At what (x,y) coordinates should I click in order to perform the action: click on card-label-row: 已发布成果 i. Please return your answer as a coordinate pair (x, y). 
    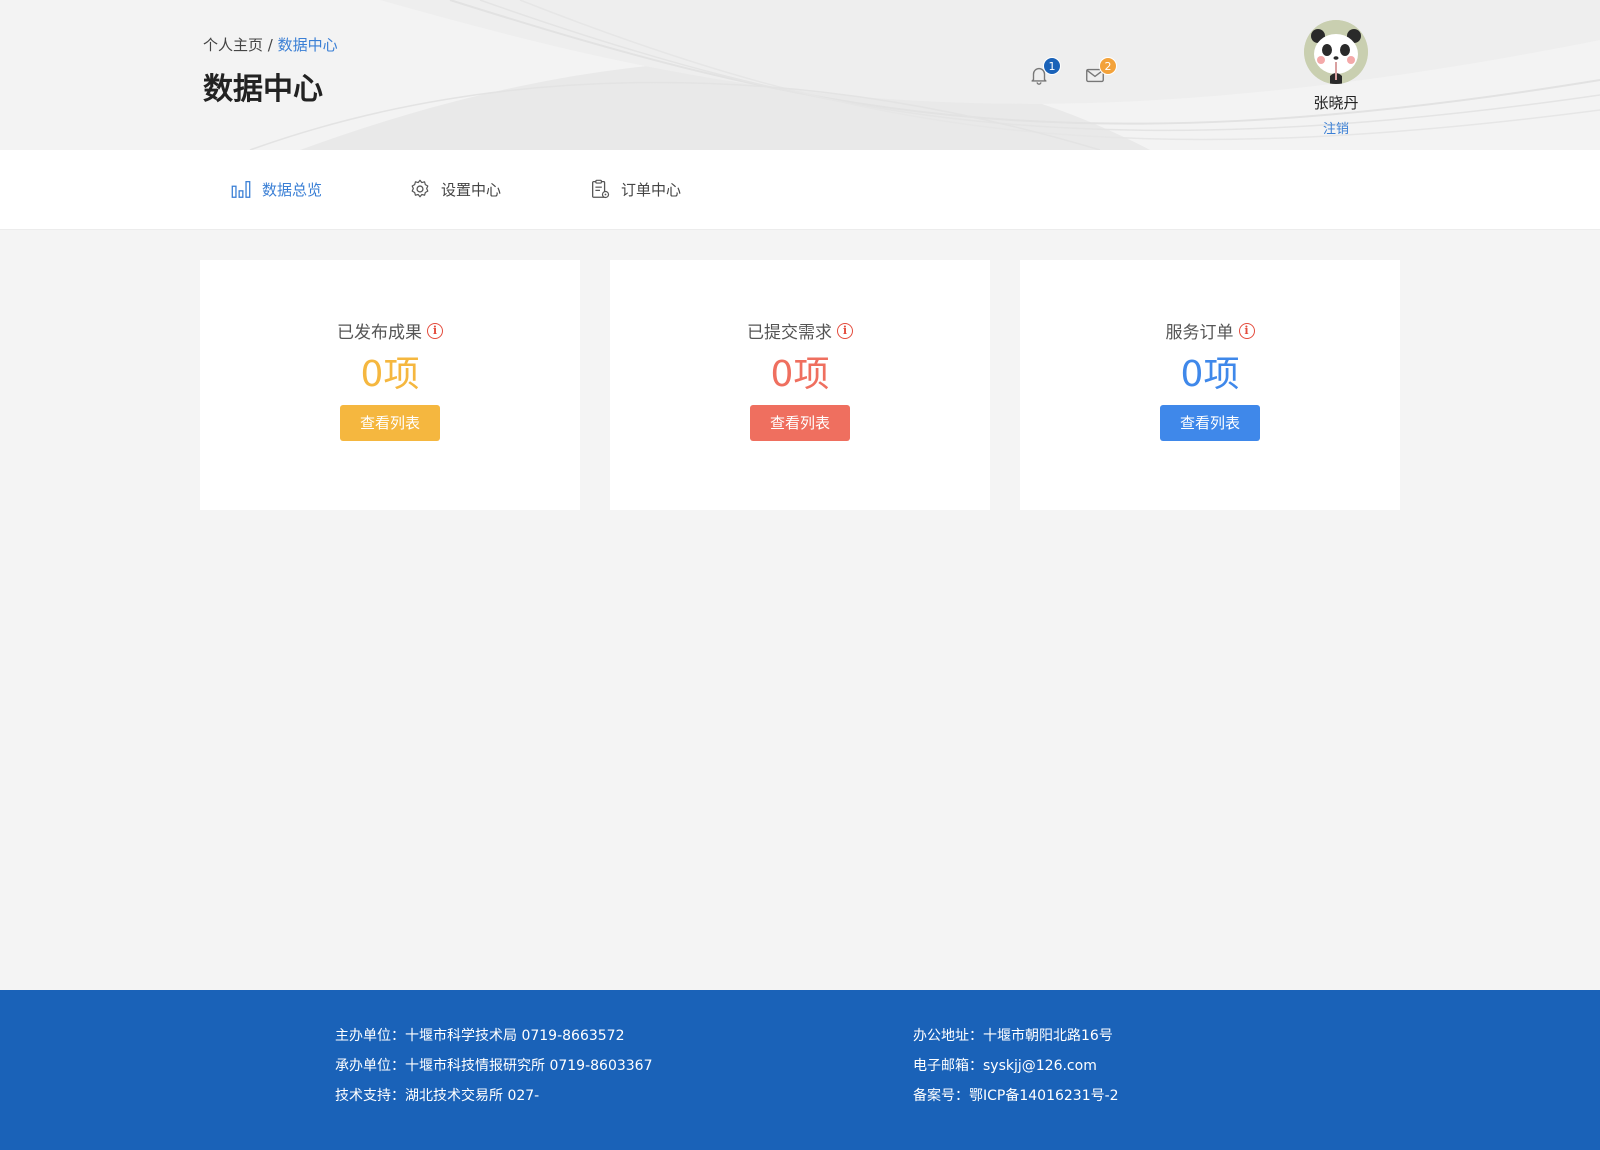
    Looking at the image, I should click on (390, 330).